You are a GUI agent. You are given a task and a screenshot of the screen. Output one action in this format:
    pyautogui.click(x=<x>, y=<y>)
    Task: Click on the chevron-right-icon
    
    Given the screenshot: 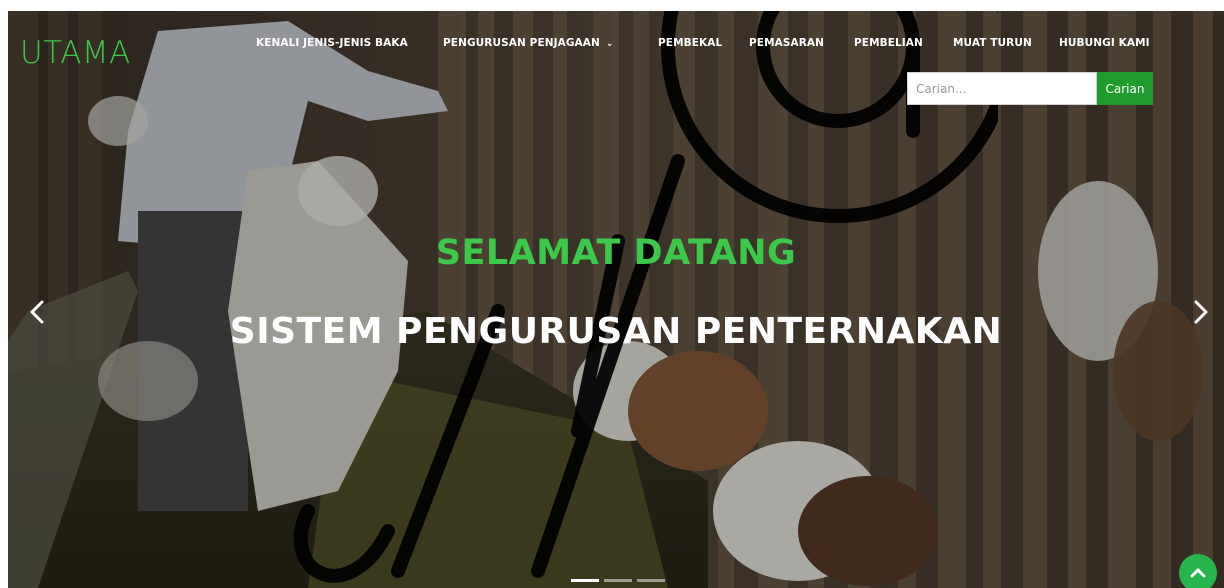 What is the action you would take?
    pyautogui.click(x=1201, y=312)
    